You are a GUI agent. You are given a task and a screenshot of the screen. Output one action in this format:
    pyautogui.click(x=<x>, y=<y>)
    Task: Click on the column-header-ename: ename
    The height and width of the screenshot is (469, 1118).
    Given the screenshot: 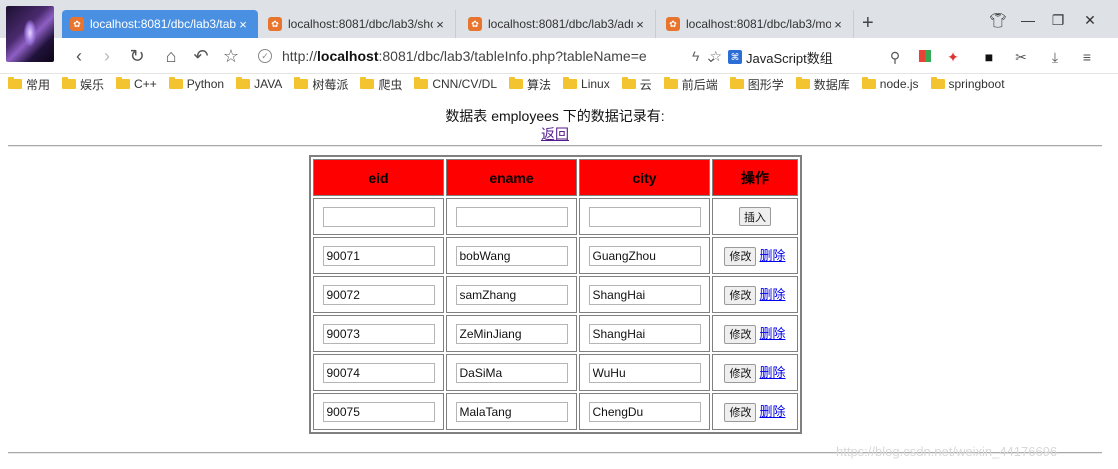 What is the action you would take?
    pyautogui.click(x=511, y=177)
    